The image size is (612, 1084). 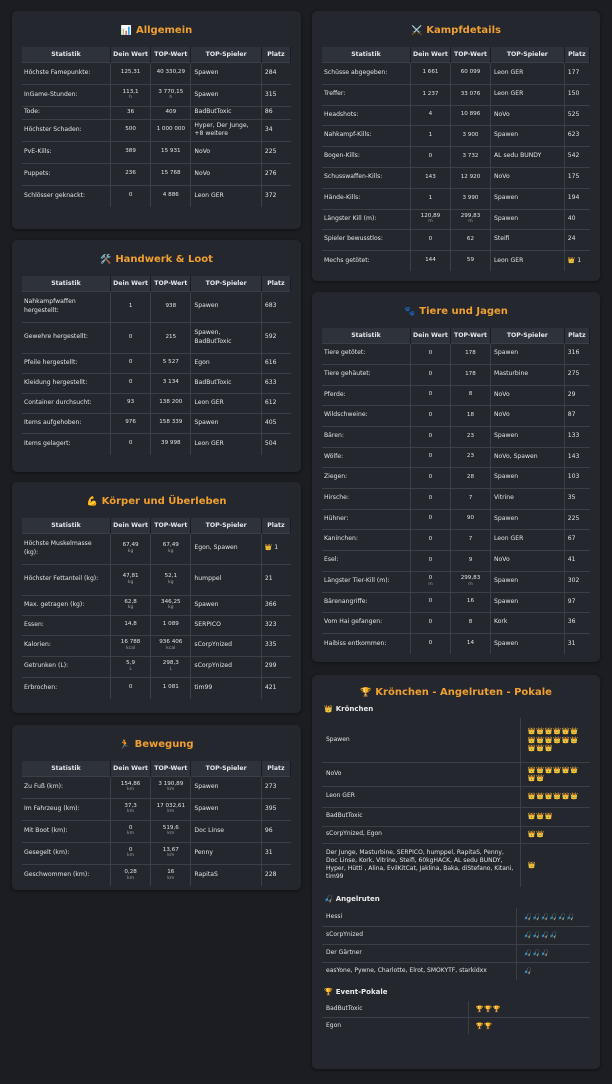 I want to click on value: 125,31, so click(x=130, y=72).